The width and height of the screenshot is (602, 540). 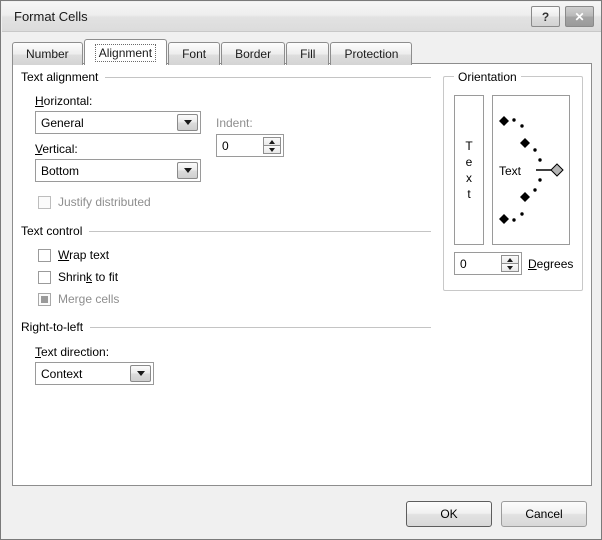 I want to click on close-icon: ✕, so click(x=579, y=16).